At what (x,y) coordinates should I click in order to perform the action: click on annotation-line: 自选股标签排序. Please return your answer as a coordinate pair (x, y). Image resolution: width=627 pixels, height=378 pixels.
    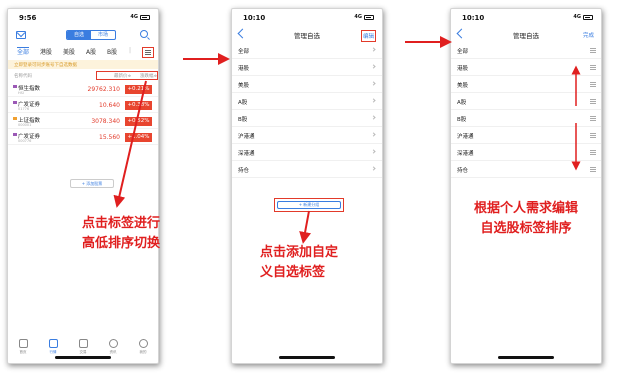
    Looking at the image, I should click on (526, 228).